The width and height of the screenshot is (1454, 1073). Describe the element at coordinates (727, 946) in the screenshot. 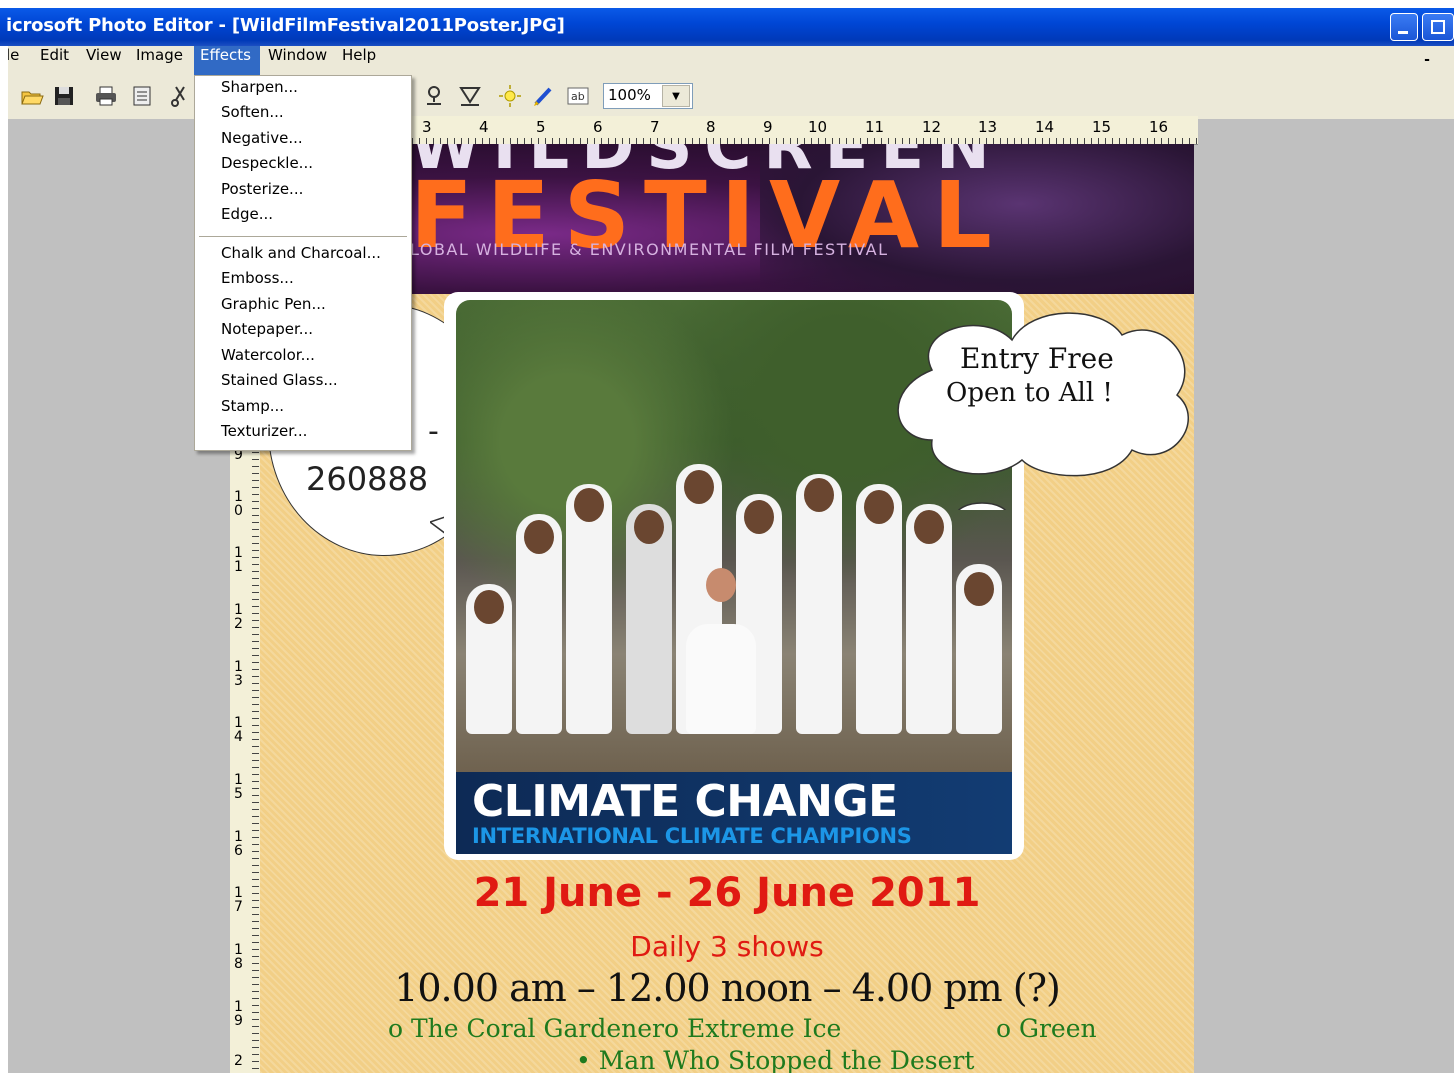

I see `daily-shows: Daily 3 shows` at that location.